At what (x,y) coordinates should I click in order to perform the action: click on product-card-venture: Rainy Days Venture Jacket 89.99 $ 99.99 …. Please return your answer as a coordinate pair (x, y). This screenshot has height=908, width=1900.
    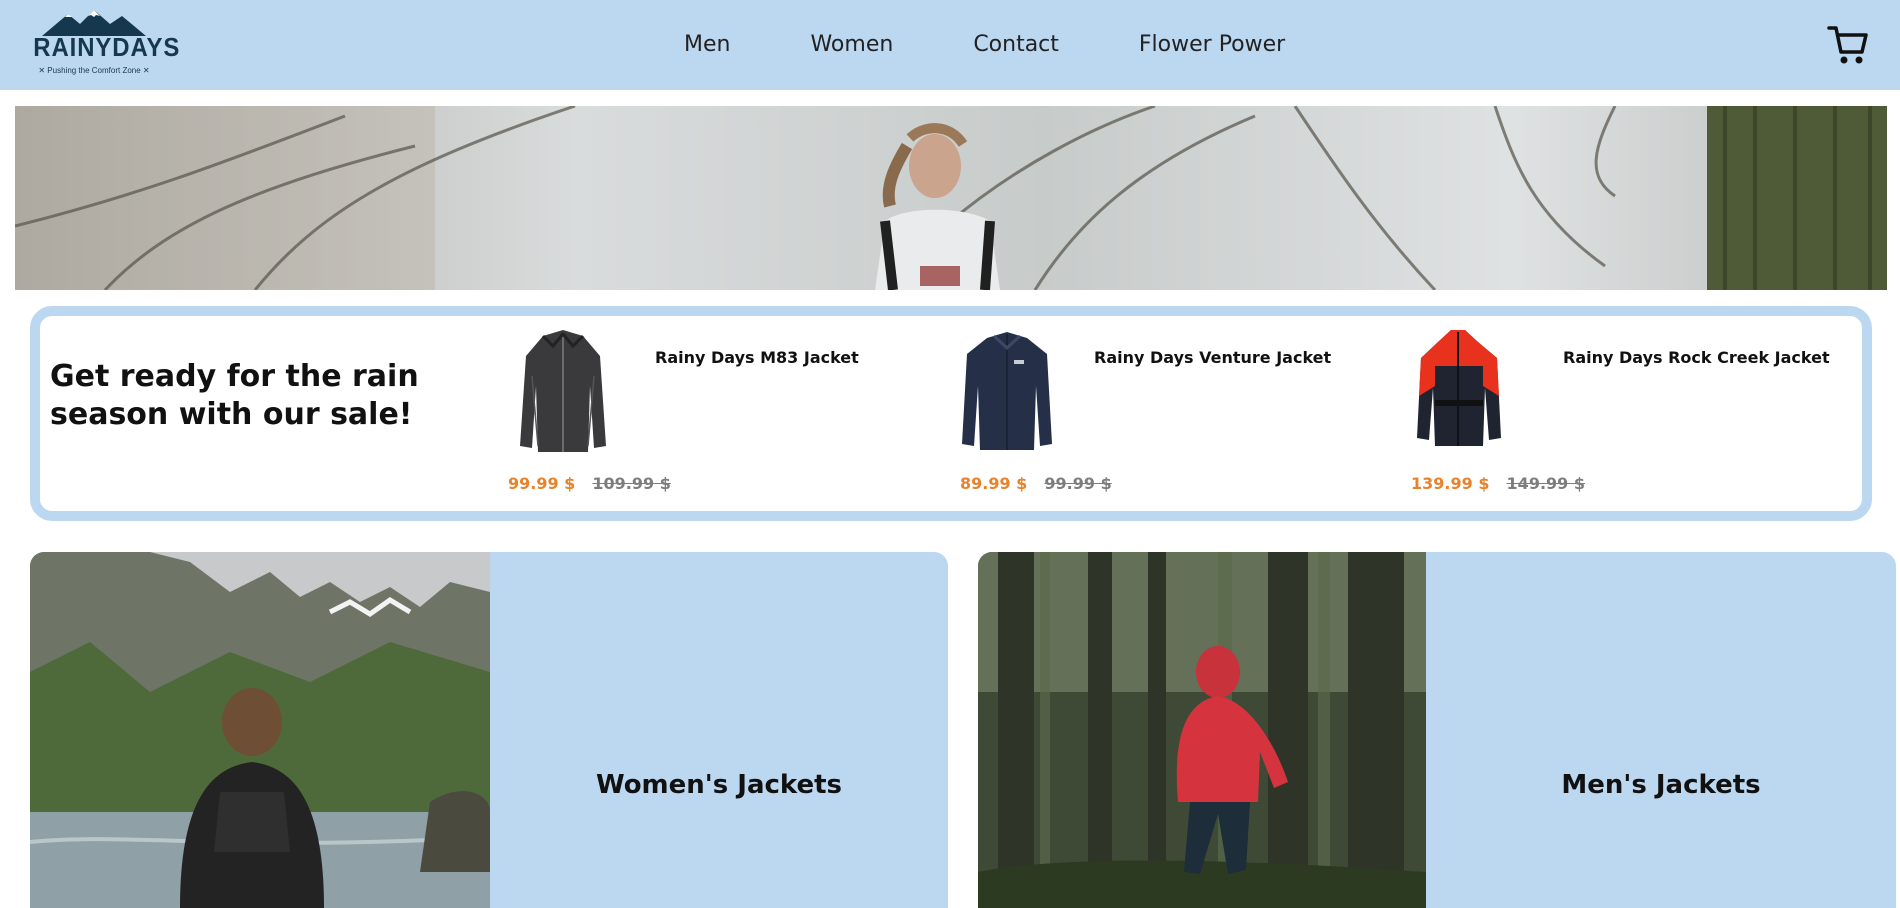
    Looking at the image, I should click on (1162, 413).